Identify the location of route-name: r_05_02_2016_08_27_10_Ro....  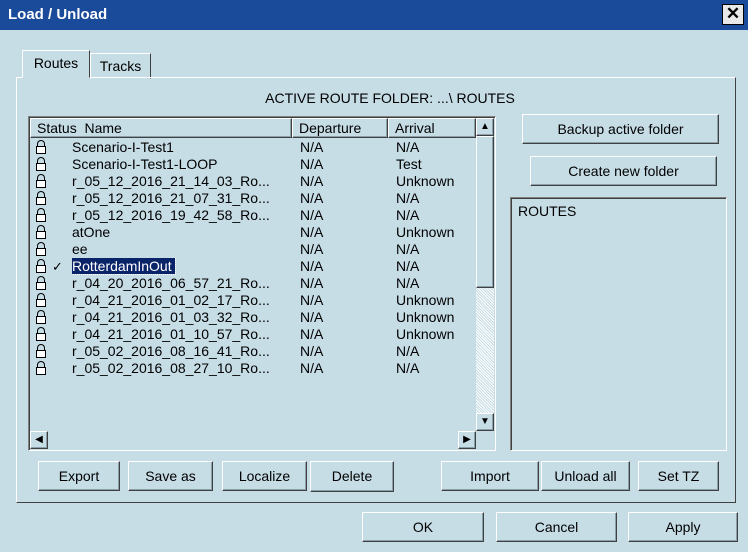
(171, 368).